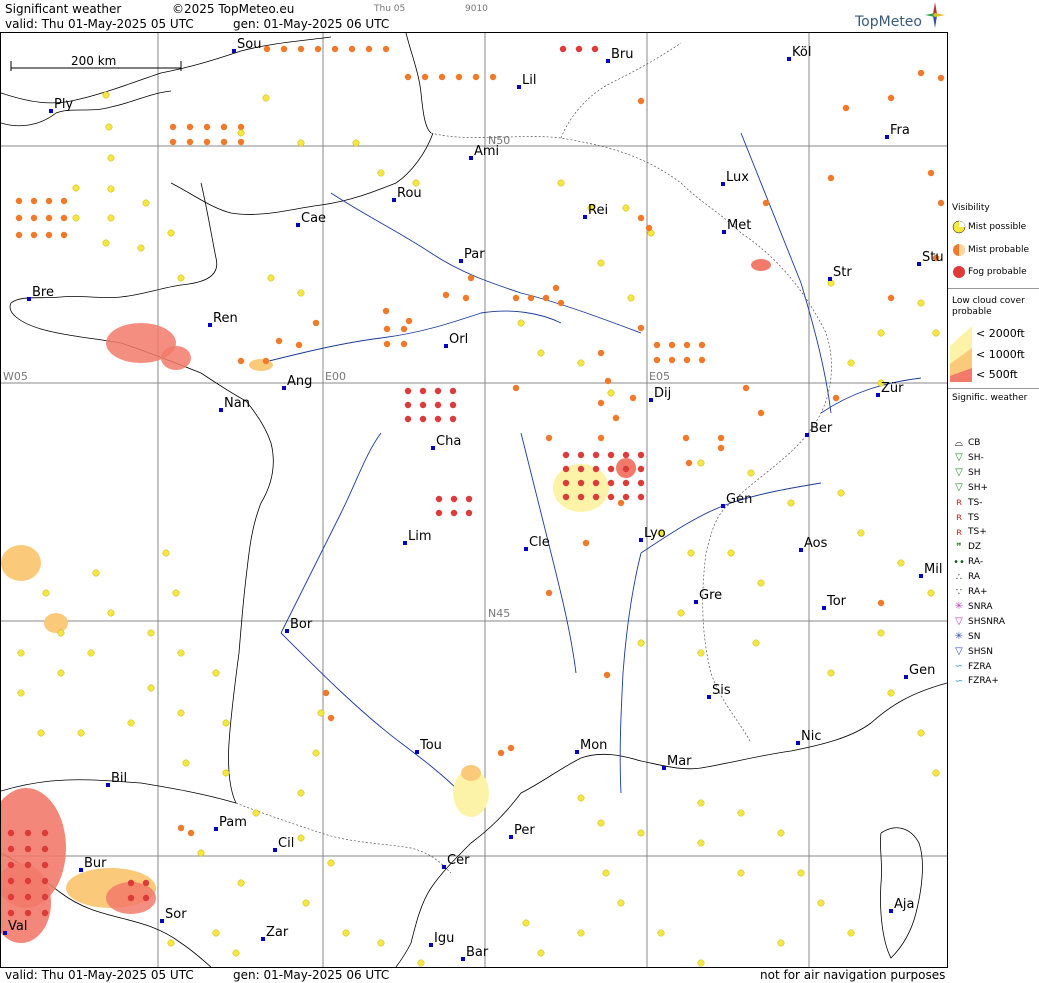 The image size is (1039, 983). Describe the element at coordinates (299, 381) in the screenshot. I see `city-label: Ang` at that location.